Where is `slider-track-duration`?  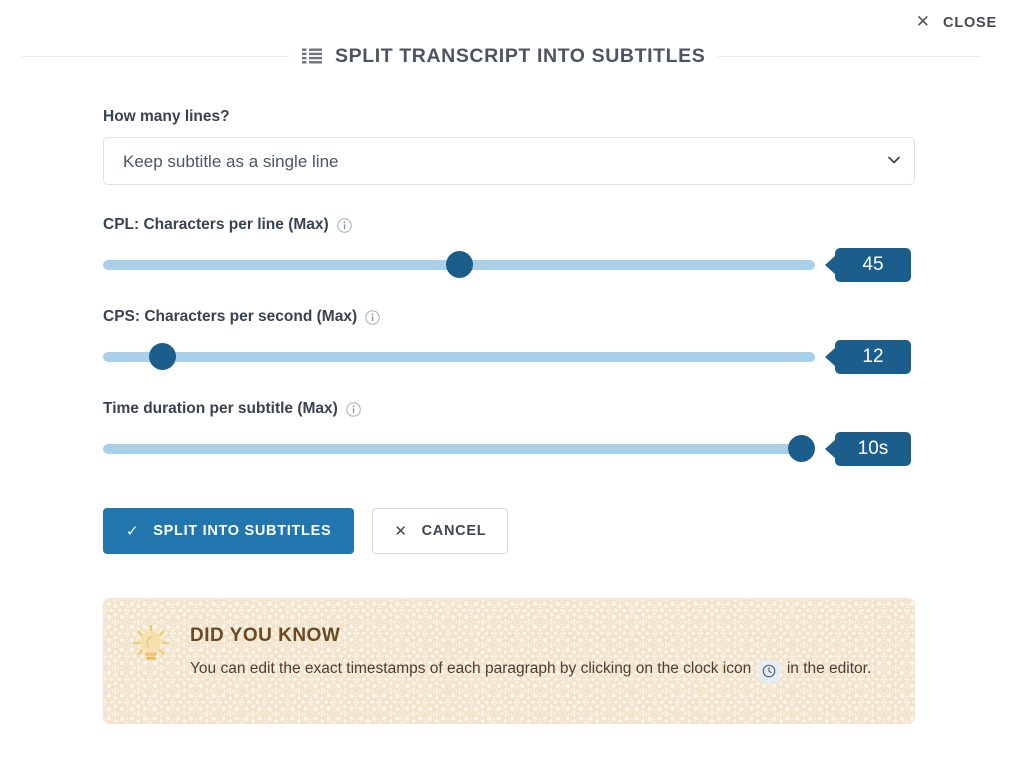
slider-track-duration is located at coordinates (459, 449).